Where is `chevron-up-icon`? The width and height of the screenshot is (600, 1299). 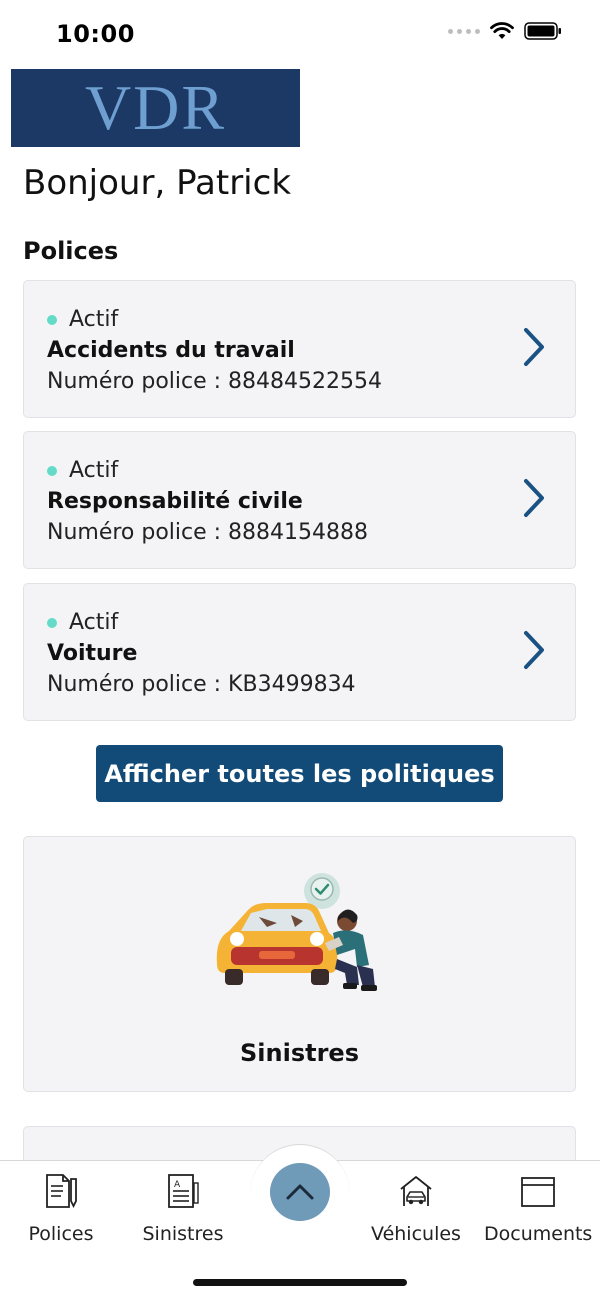 chevron-up-icon is located at coordinates (300, 1192).